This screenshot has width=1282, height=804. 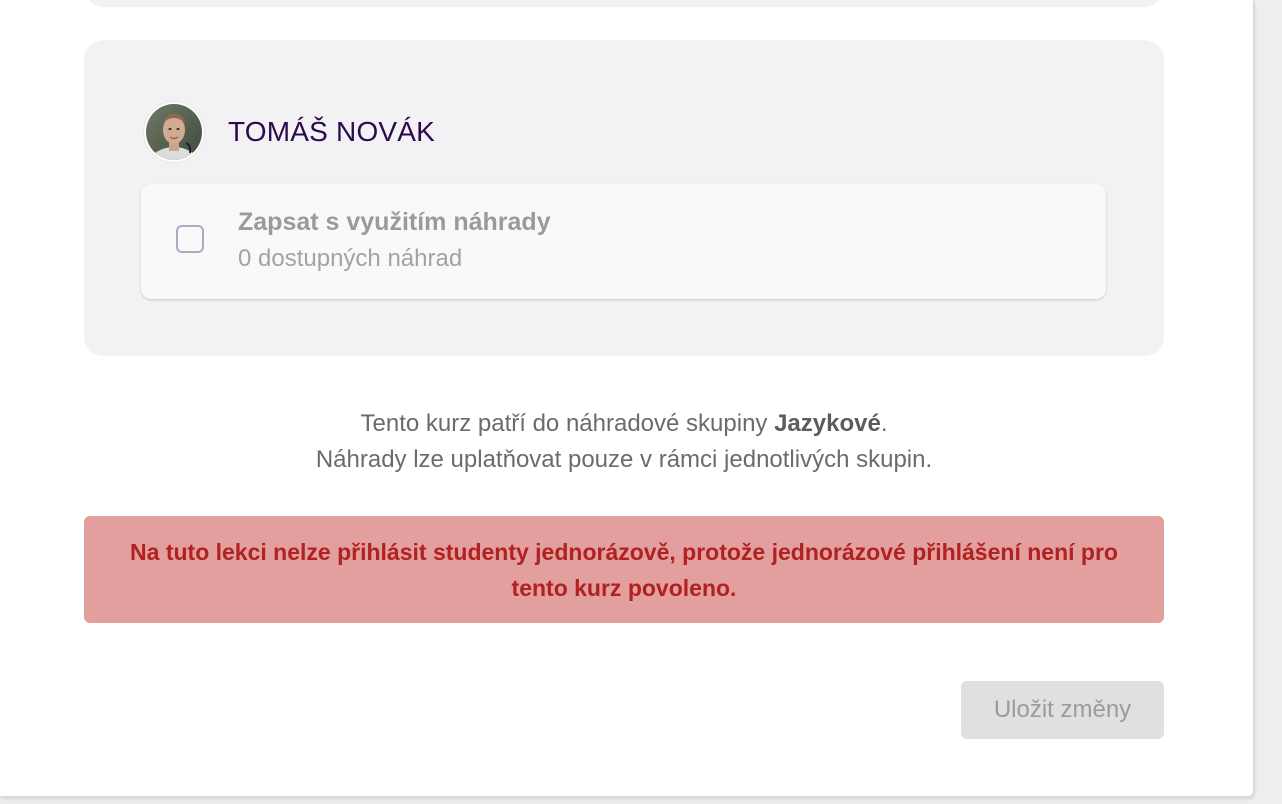 What do you see at coordinates (827, 423) in the screenshot?
I see `replacement-group-name: Jazykové` at bounding box center [827, 423].